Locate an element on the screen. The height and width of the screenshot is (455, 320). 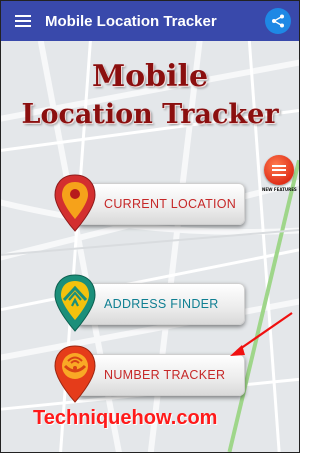
number-tracker-button: NUMBER TRACKER is located at coordinates (149, 375).